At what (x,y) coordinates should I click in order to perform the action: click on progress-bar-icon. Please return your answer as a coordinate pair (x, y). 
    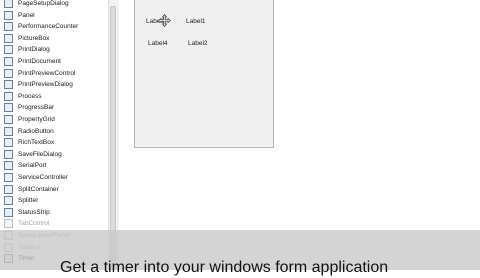
    Looking at the image, I should click on (8, 108).